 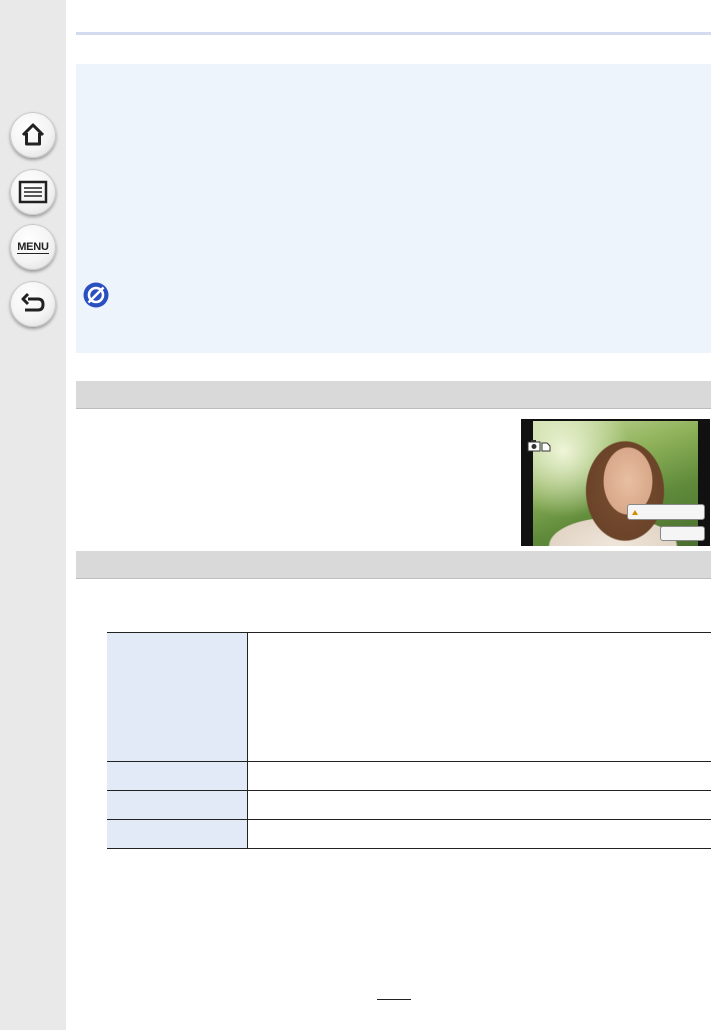 I want to click on not-available-icon, so click(x=96, y=295).